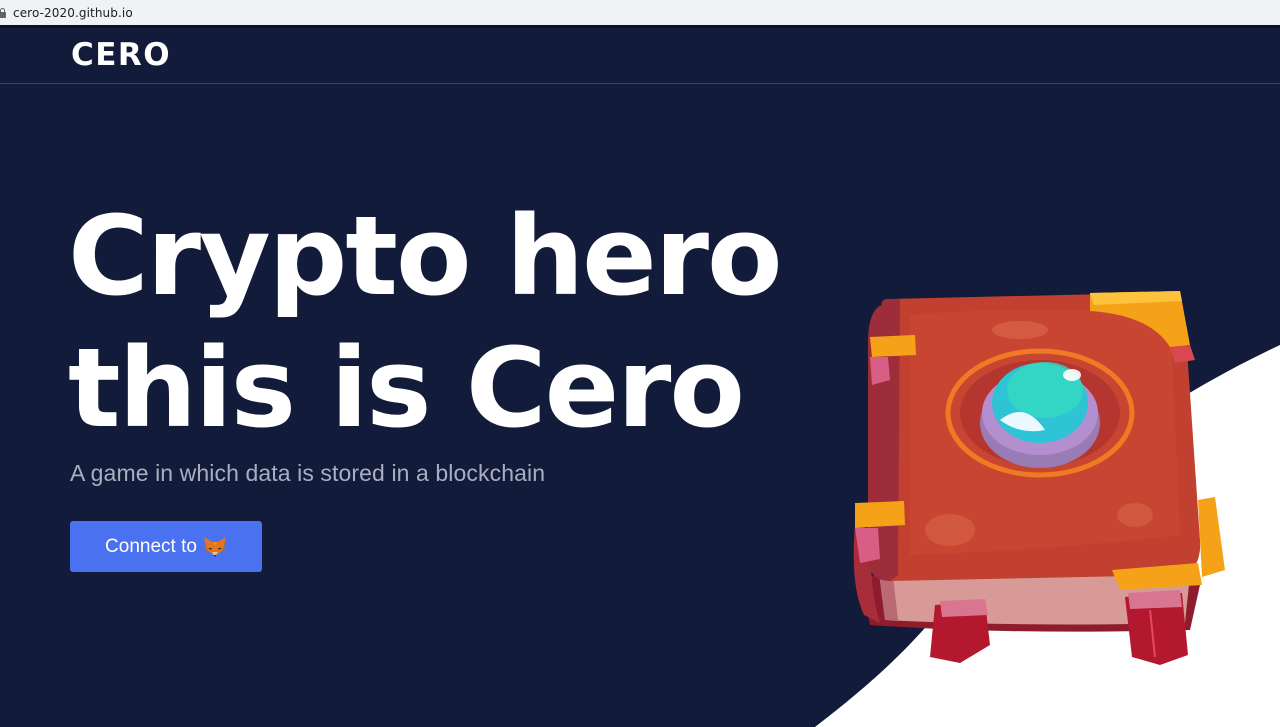 This screenshot has height=727, width=1280. What do you see at coordinates (121, 55) in the screenshot?
I see `site-logo: CERO` at bounding box center [121, 55].